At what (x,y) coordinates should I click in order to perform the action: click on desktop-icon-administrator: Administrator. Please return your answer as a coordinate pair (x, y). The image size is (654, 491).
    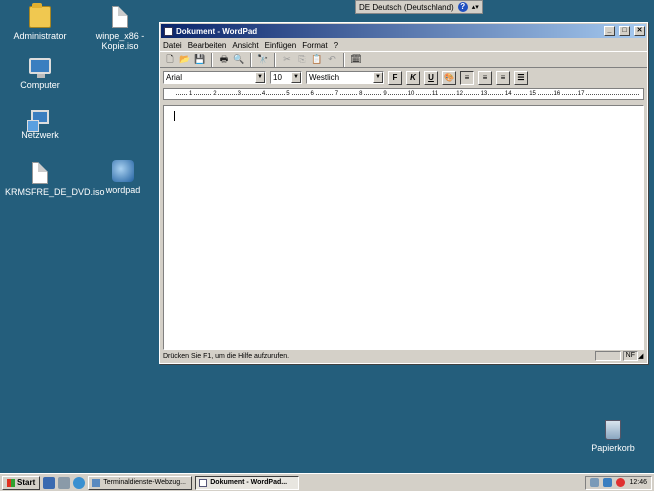
    Looking at the image, I should click on (40, 22).